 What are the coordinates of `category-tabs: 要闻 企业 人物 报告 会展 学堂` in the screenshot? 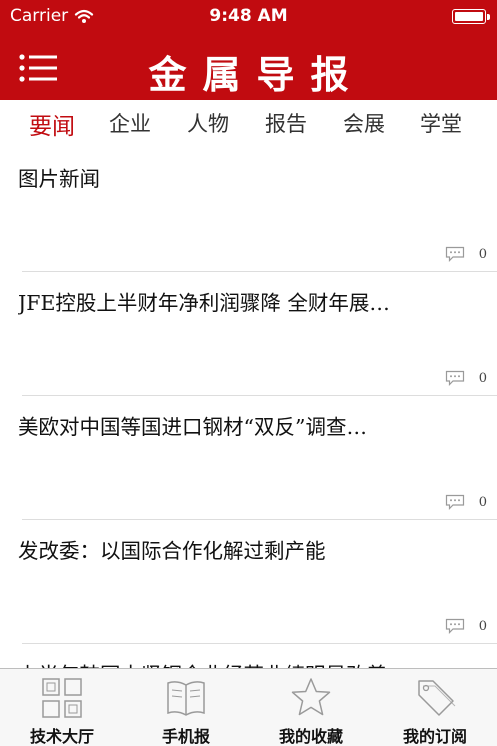 It's located at (248, 125).